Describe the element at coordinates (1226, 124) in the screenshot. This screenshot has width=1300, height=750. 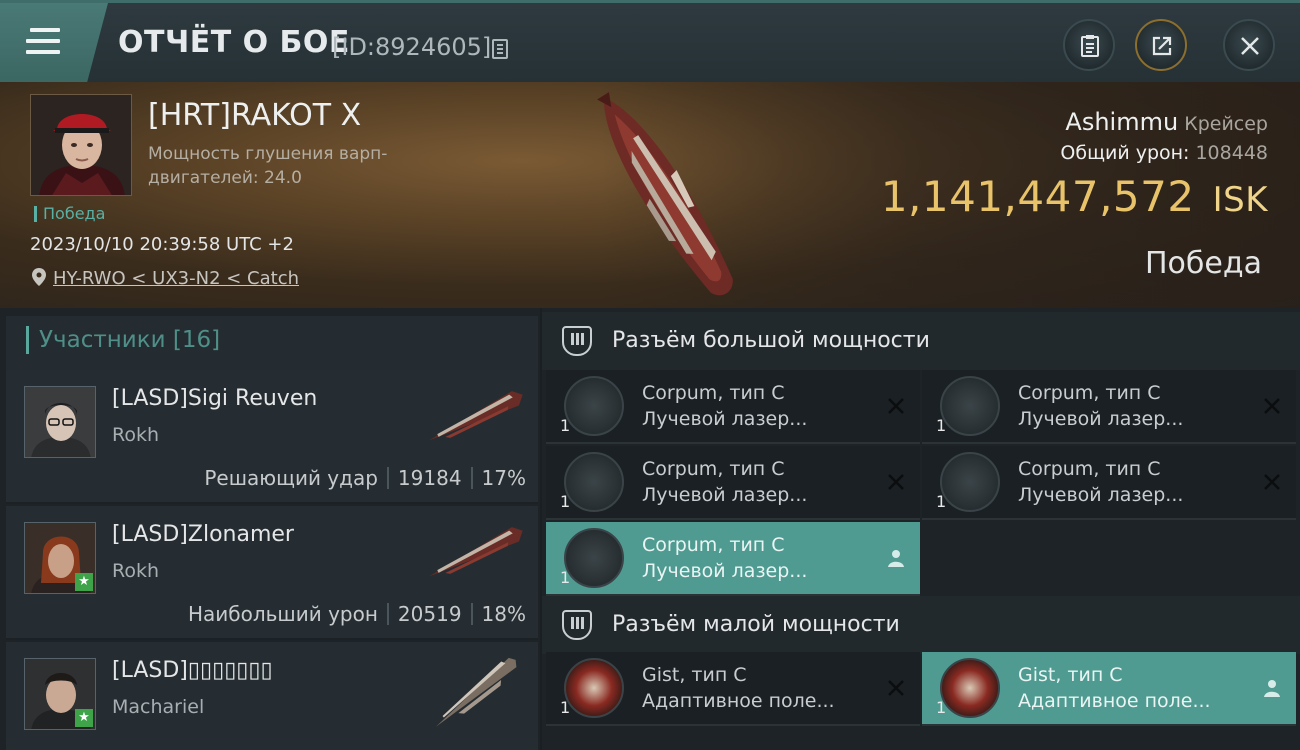
I see `ship-class: Крейсер` at that location.